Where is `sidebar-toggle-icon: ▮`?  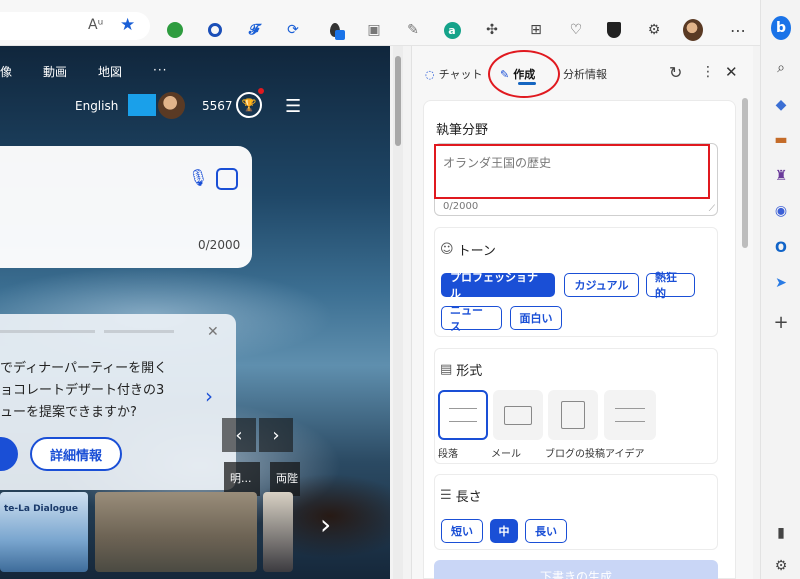
sidebar-toggle-icon: ▮ is located at coordinates (781, 533).